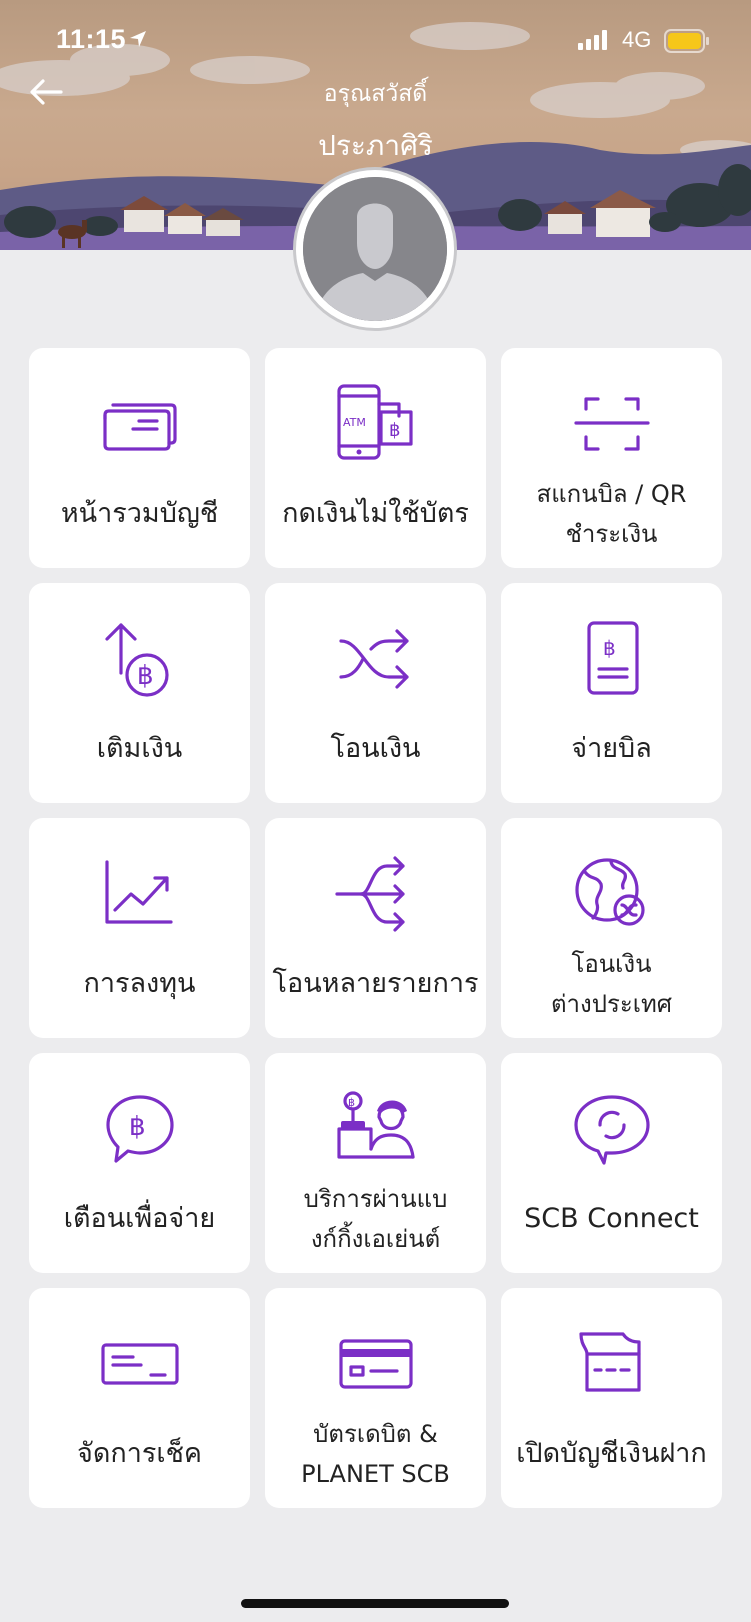 This screenshot has height=1622, width=751. What do you see at coordinates (138, 41) in the screenshot?
I see `location-arrow-icon` at bounding box center [138, 41].